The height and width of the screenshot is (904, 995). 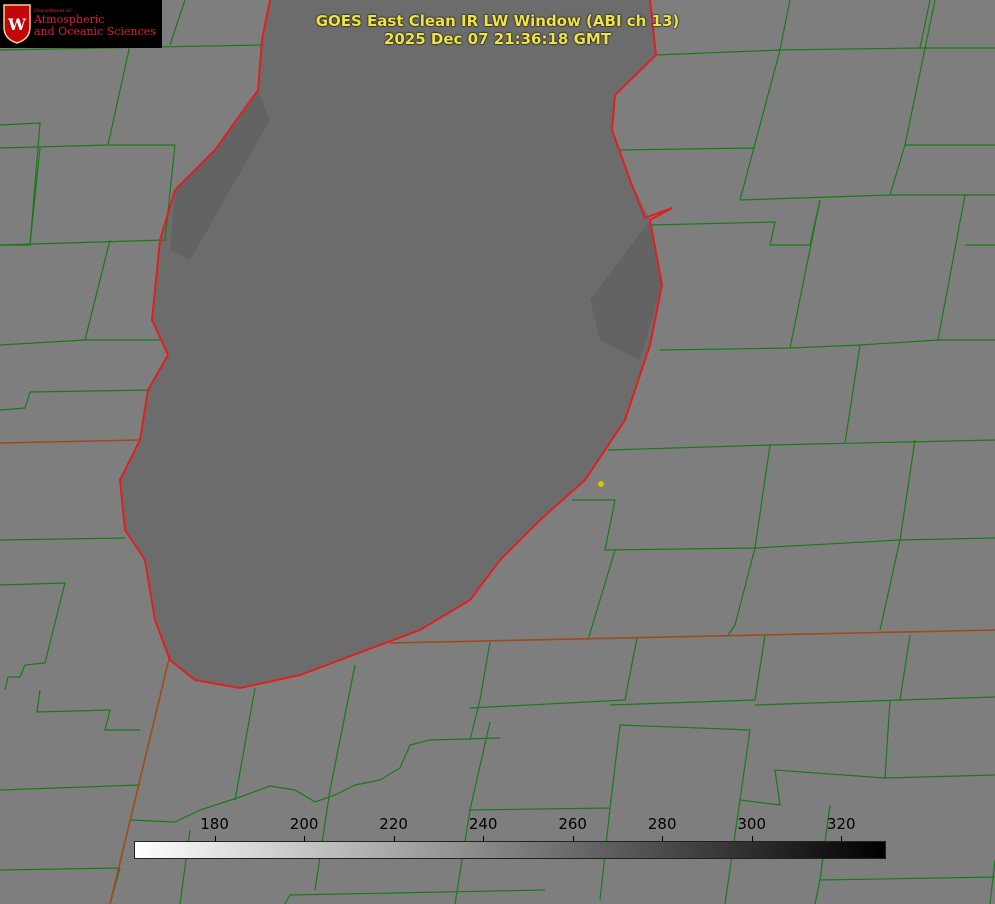 I want to click on colorbar-tick-label: 240, so click(x=483, y=824).